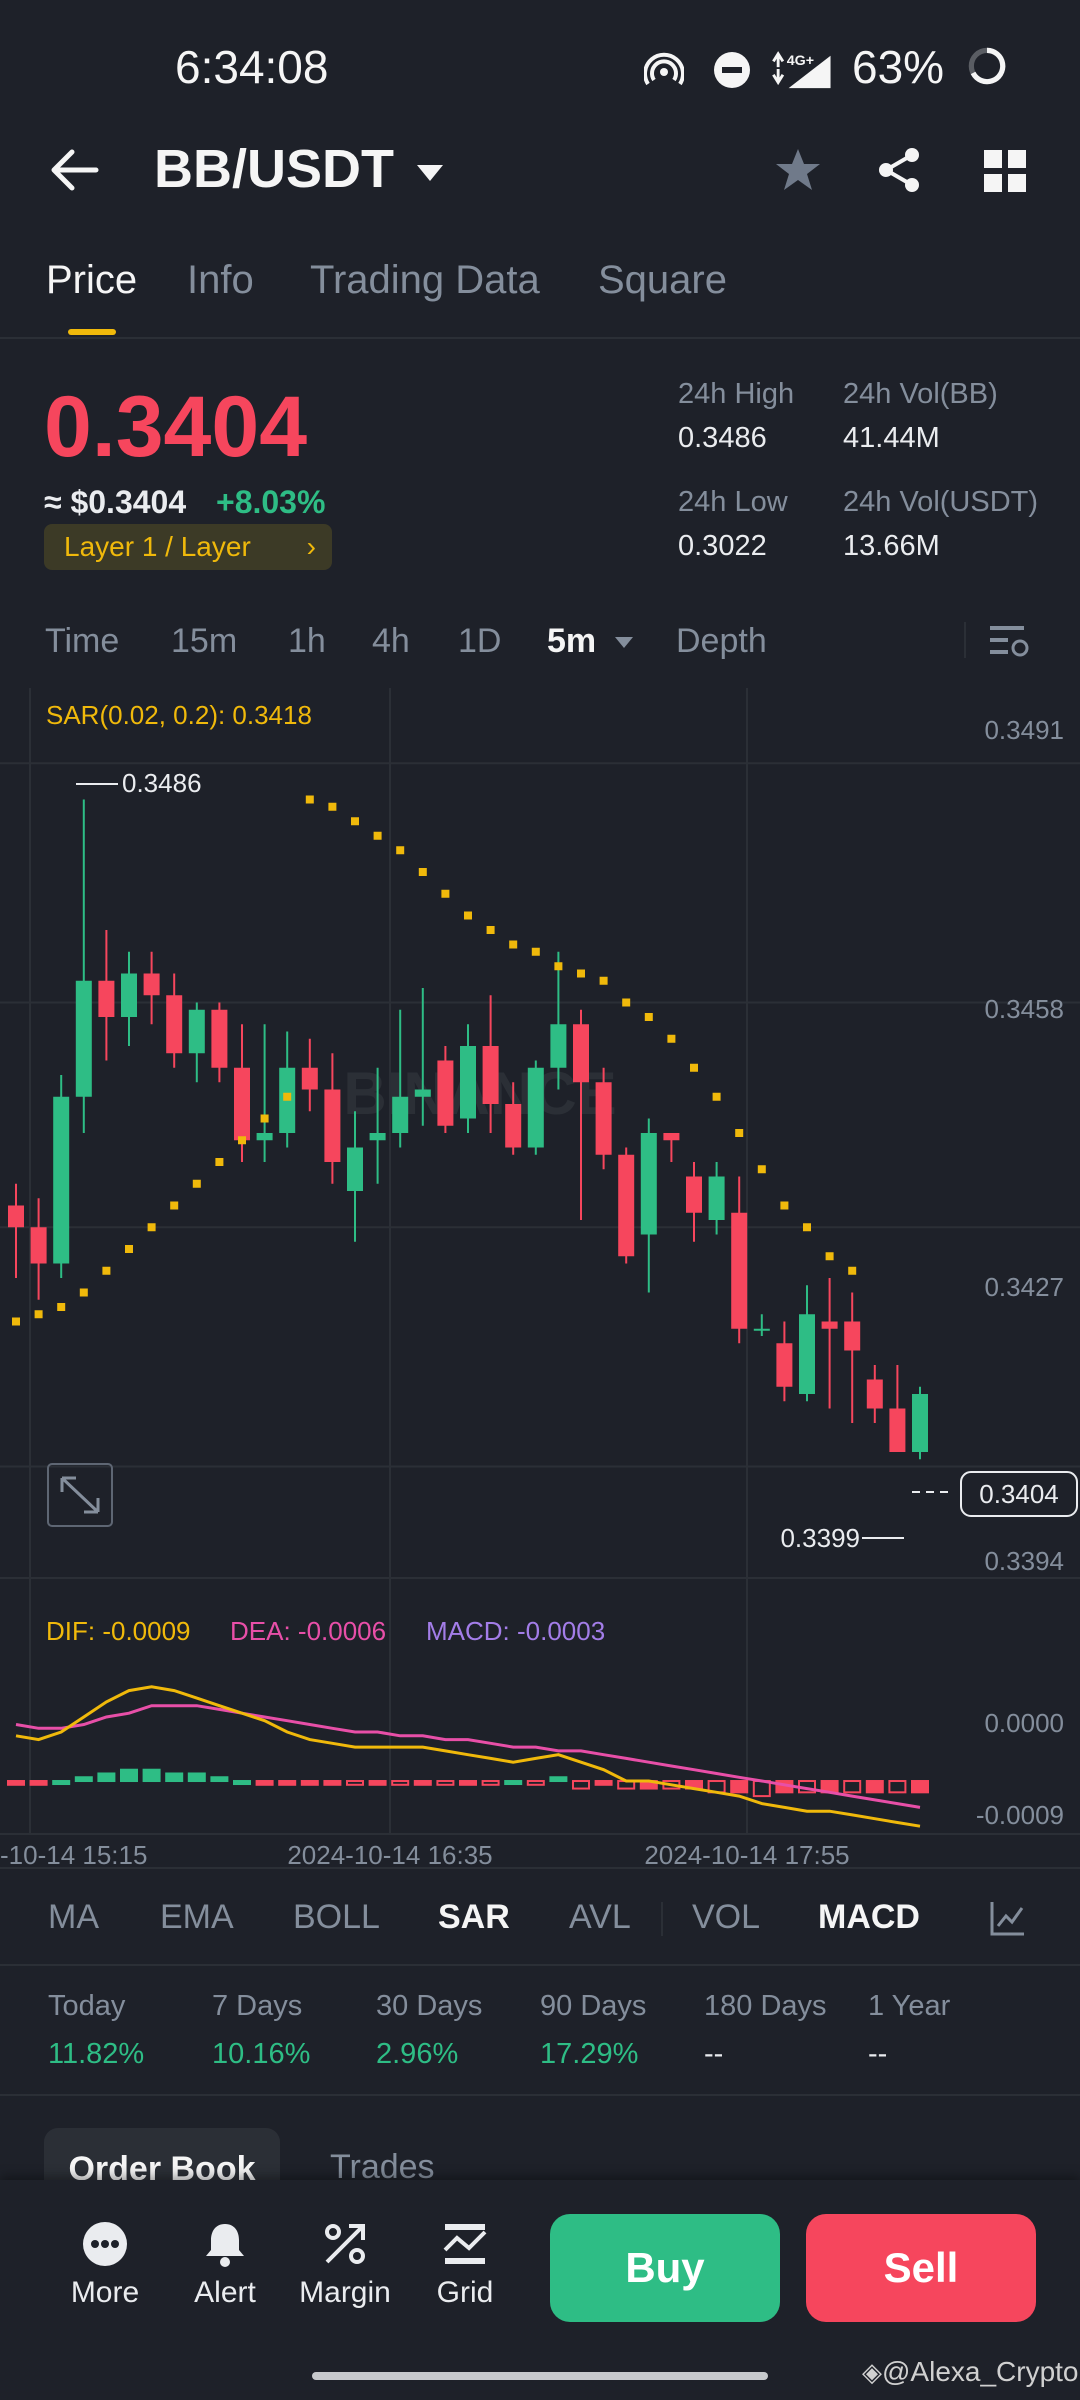 The image size is (1080, 2400). What do you see at coordinates (980, 2371) in the screenshot?
I see `credit-text: @Alexa_Crypto` at bounding box center [980, 2371].